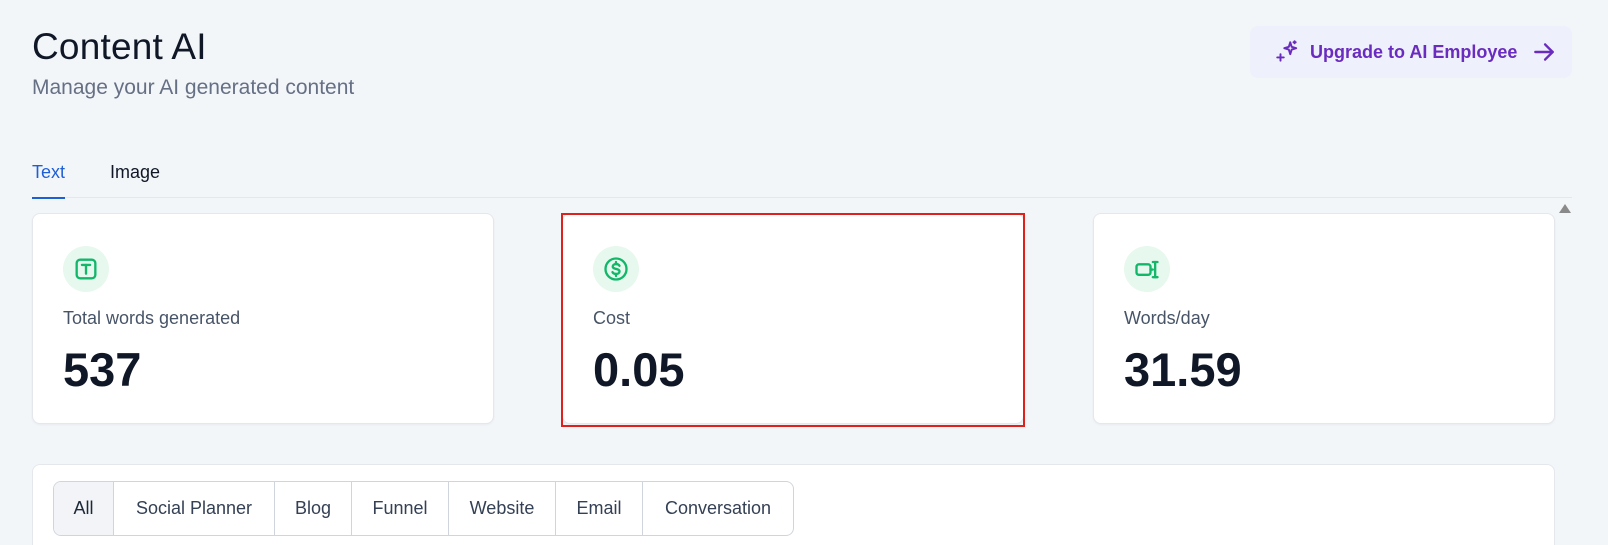 The height and width of the screenshot is (545, 1608). I want to click on stat-card-total-words: Total words generated 537, so click(263, 318).